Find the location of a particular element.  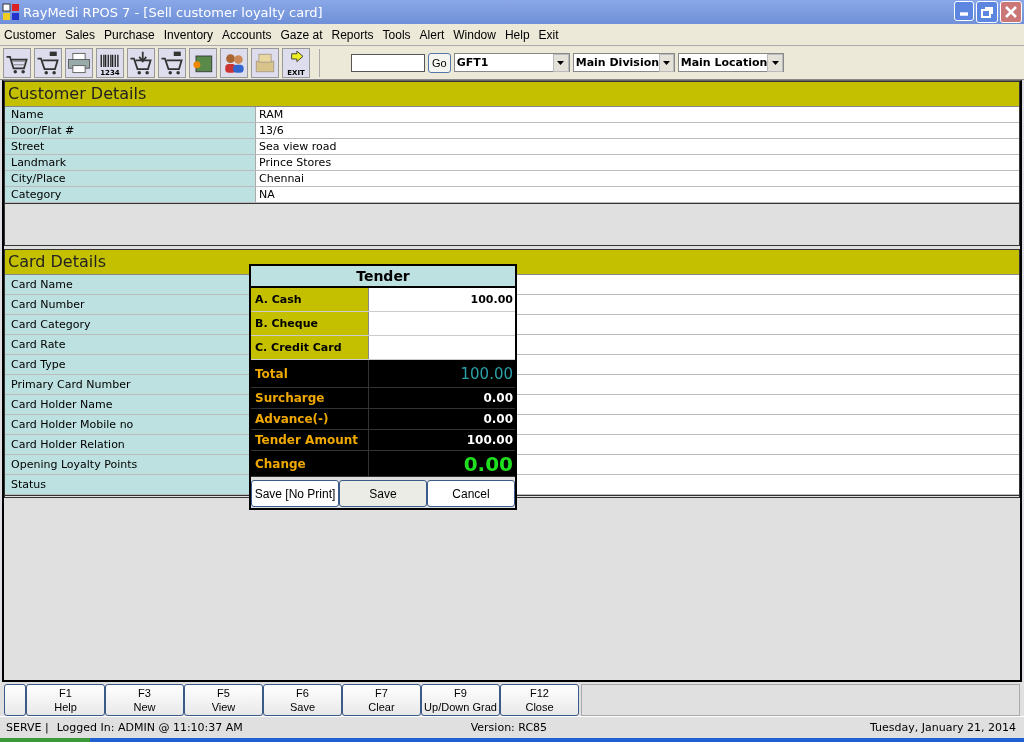

restore-button is located at coordinates (987, 12).